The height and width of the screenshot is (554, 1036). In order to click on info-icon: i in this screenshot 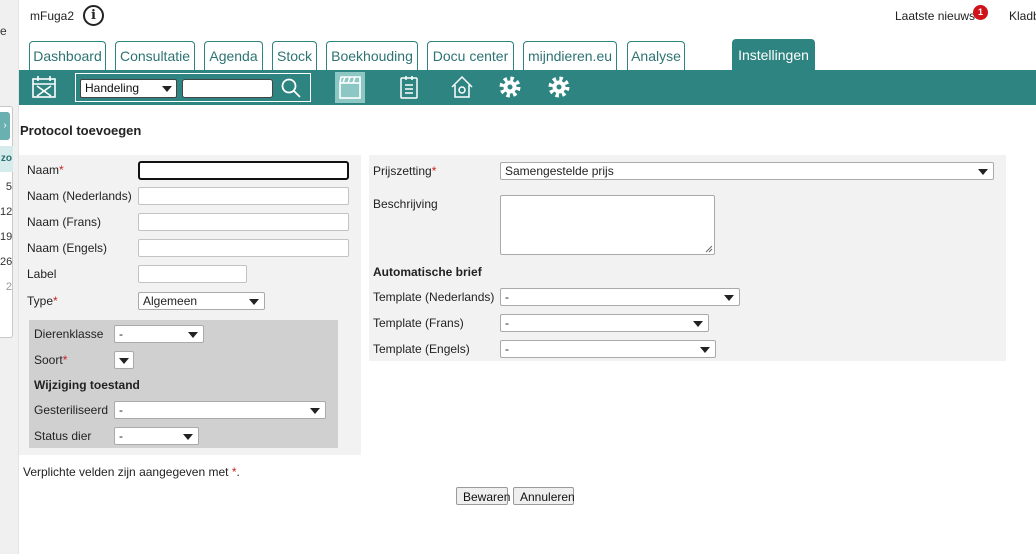, I will do `click(93, 15)`.